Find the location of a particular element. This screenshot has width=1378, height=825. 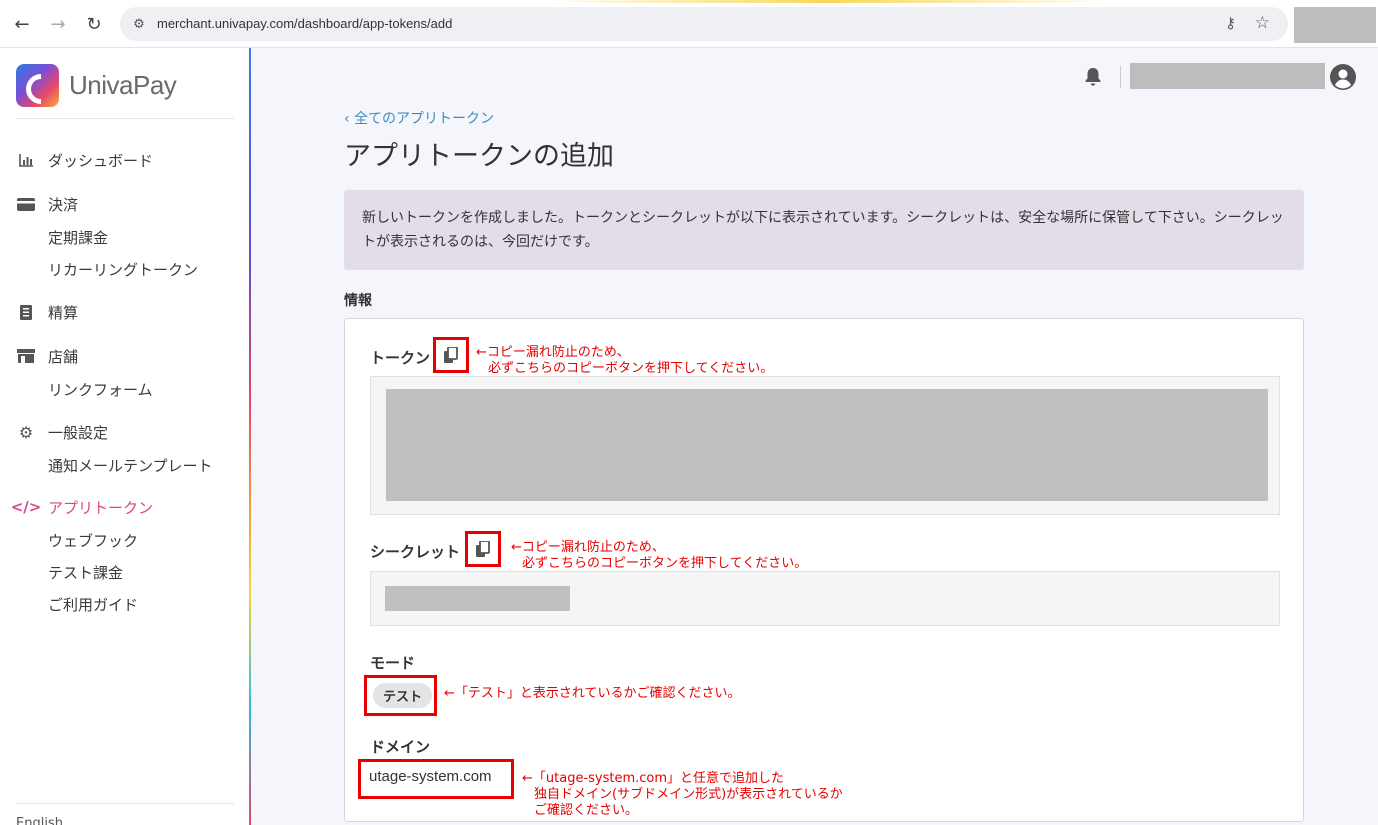

domain-highlight-frame: utage-system.com is located at coordinates (436, 779).